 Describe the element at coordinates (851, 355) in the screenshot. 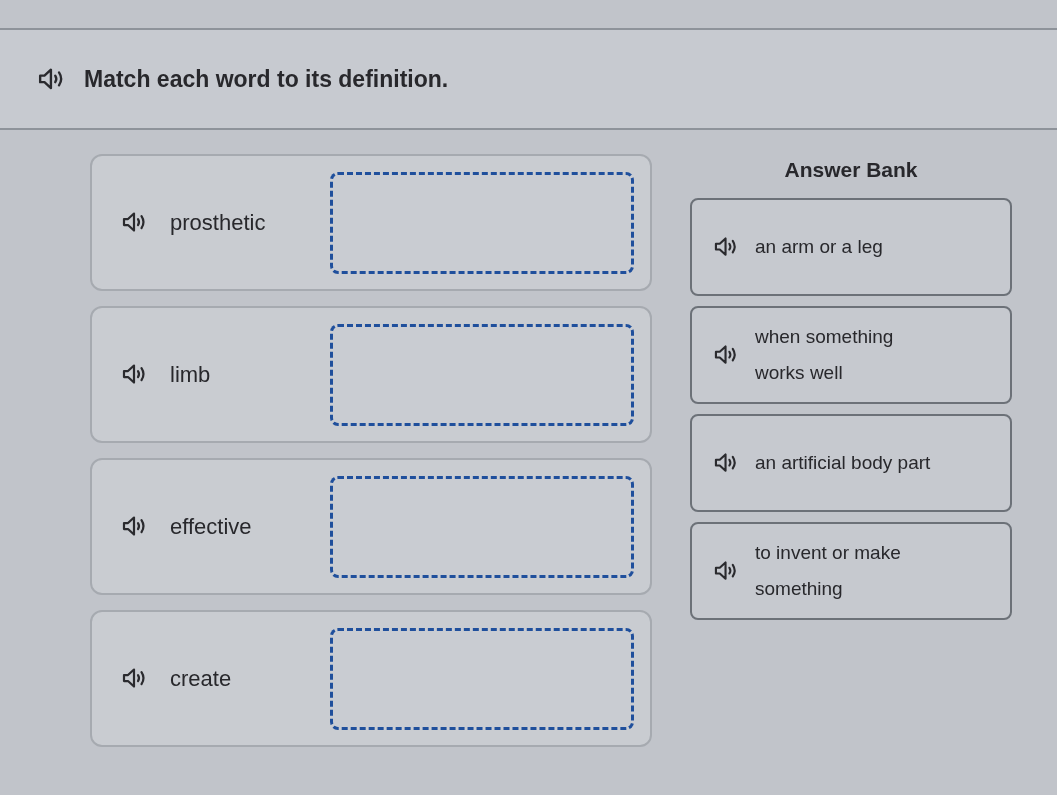

I see `answer-card: when something works well` at that location.